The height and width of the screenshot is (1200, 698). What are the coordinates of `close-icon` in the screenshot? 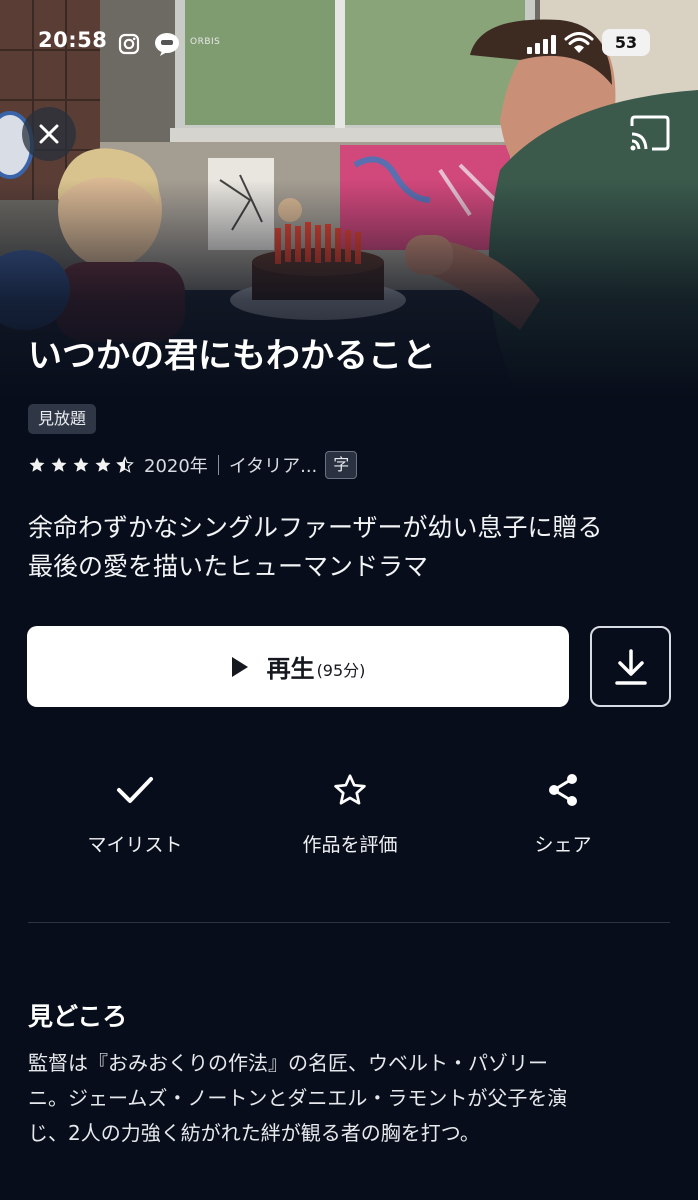 It's located at (49, 134).